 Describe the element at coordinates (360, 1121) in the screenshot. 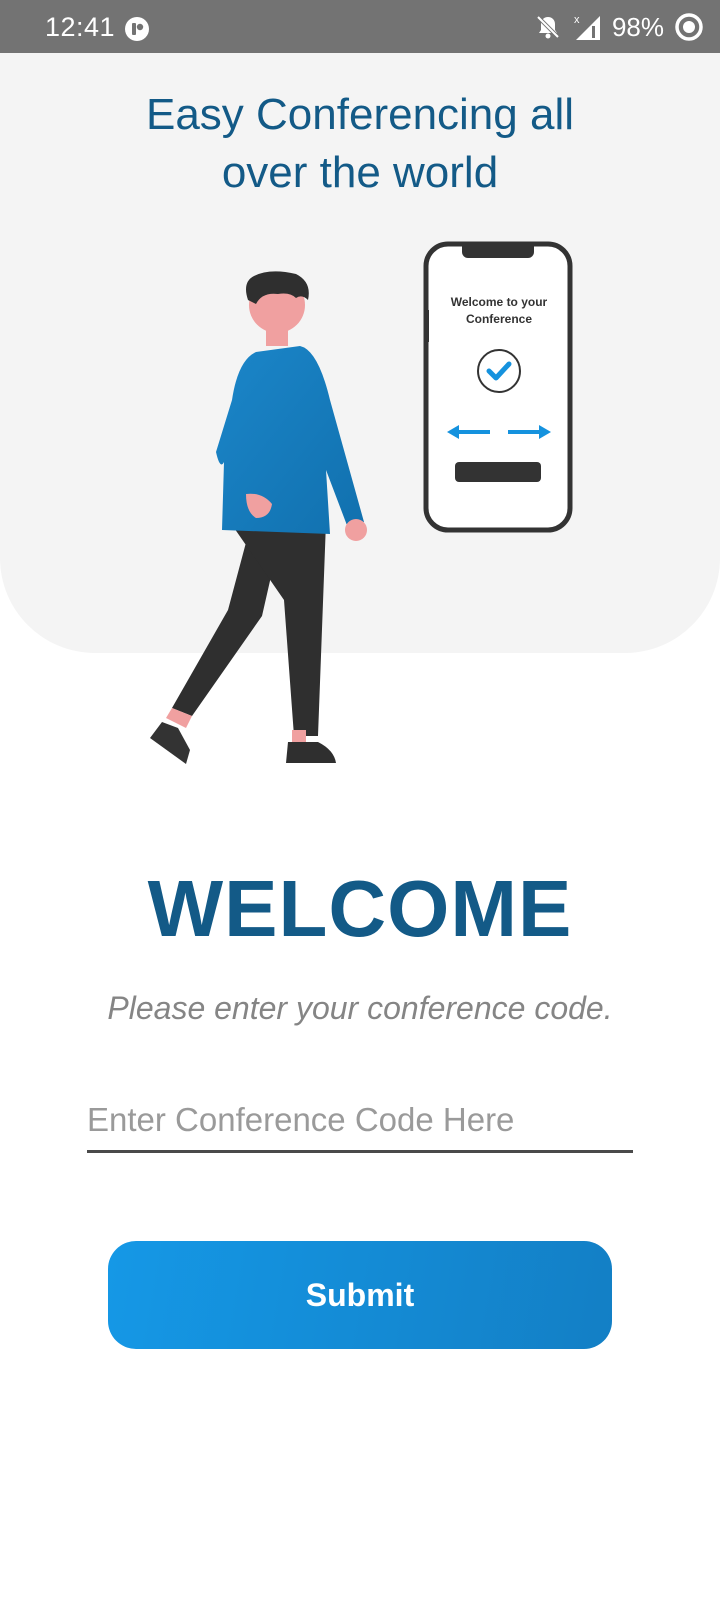

I see `conference-code-input` at that location.